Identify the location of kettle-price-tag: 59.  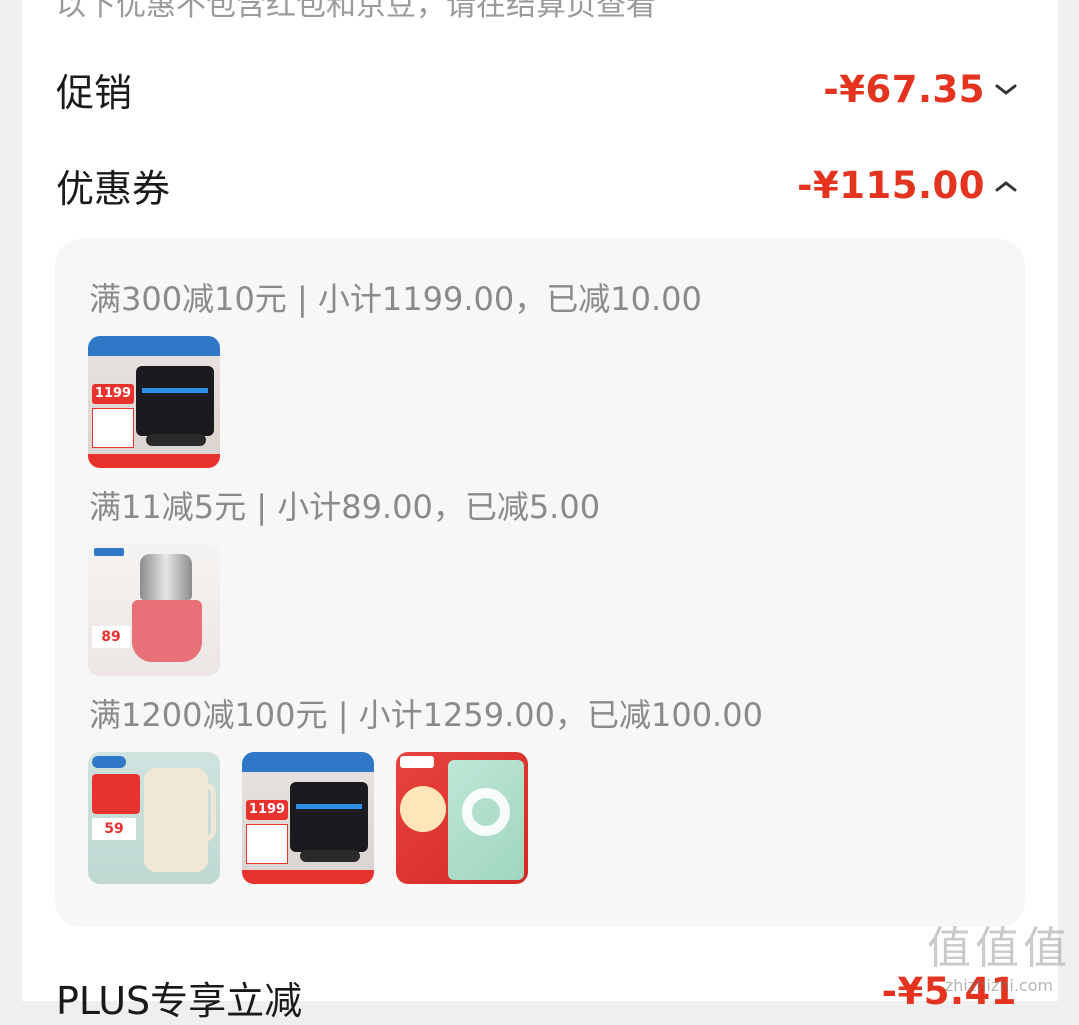
(114, 829).